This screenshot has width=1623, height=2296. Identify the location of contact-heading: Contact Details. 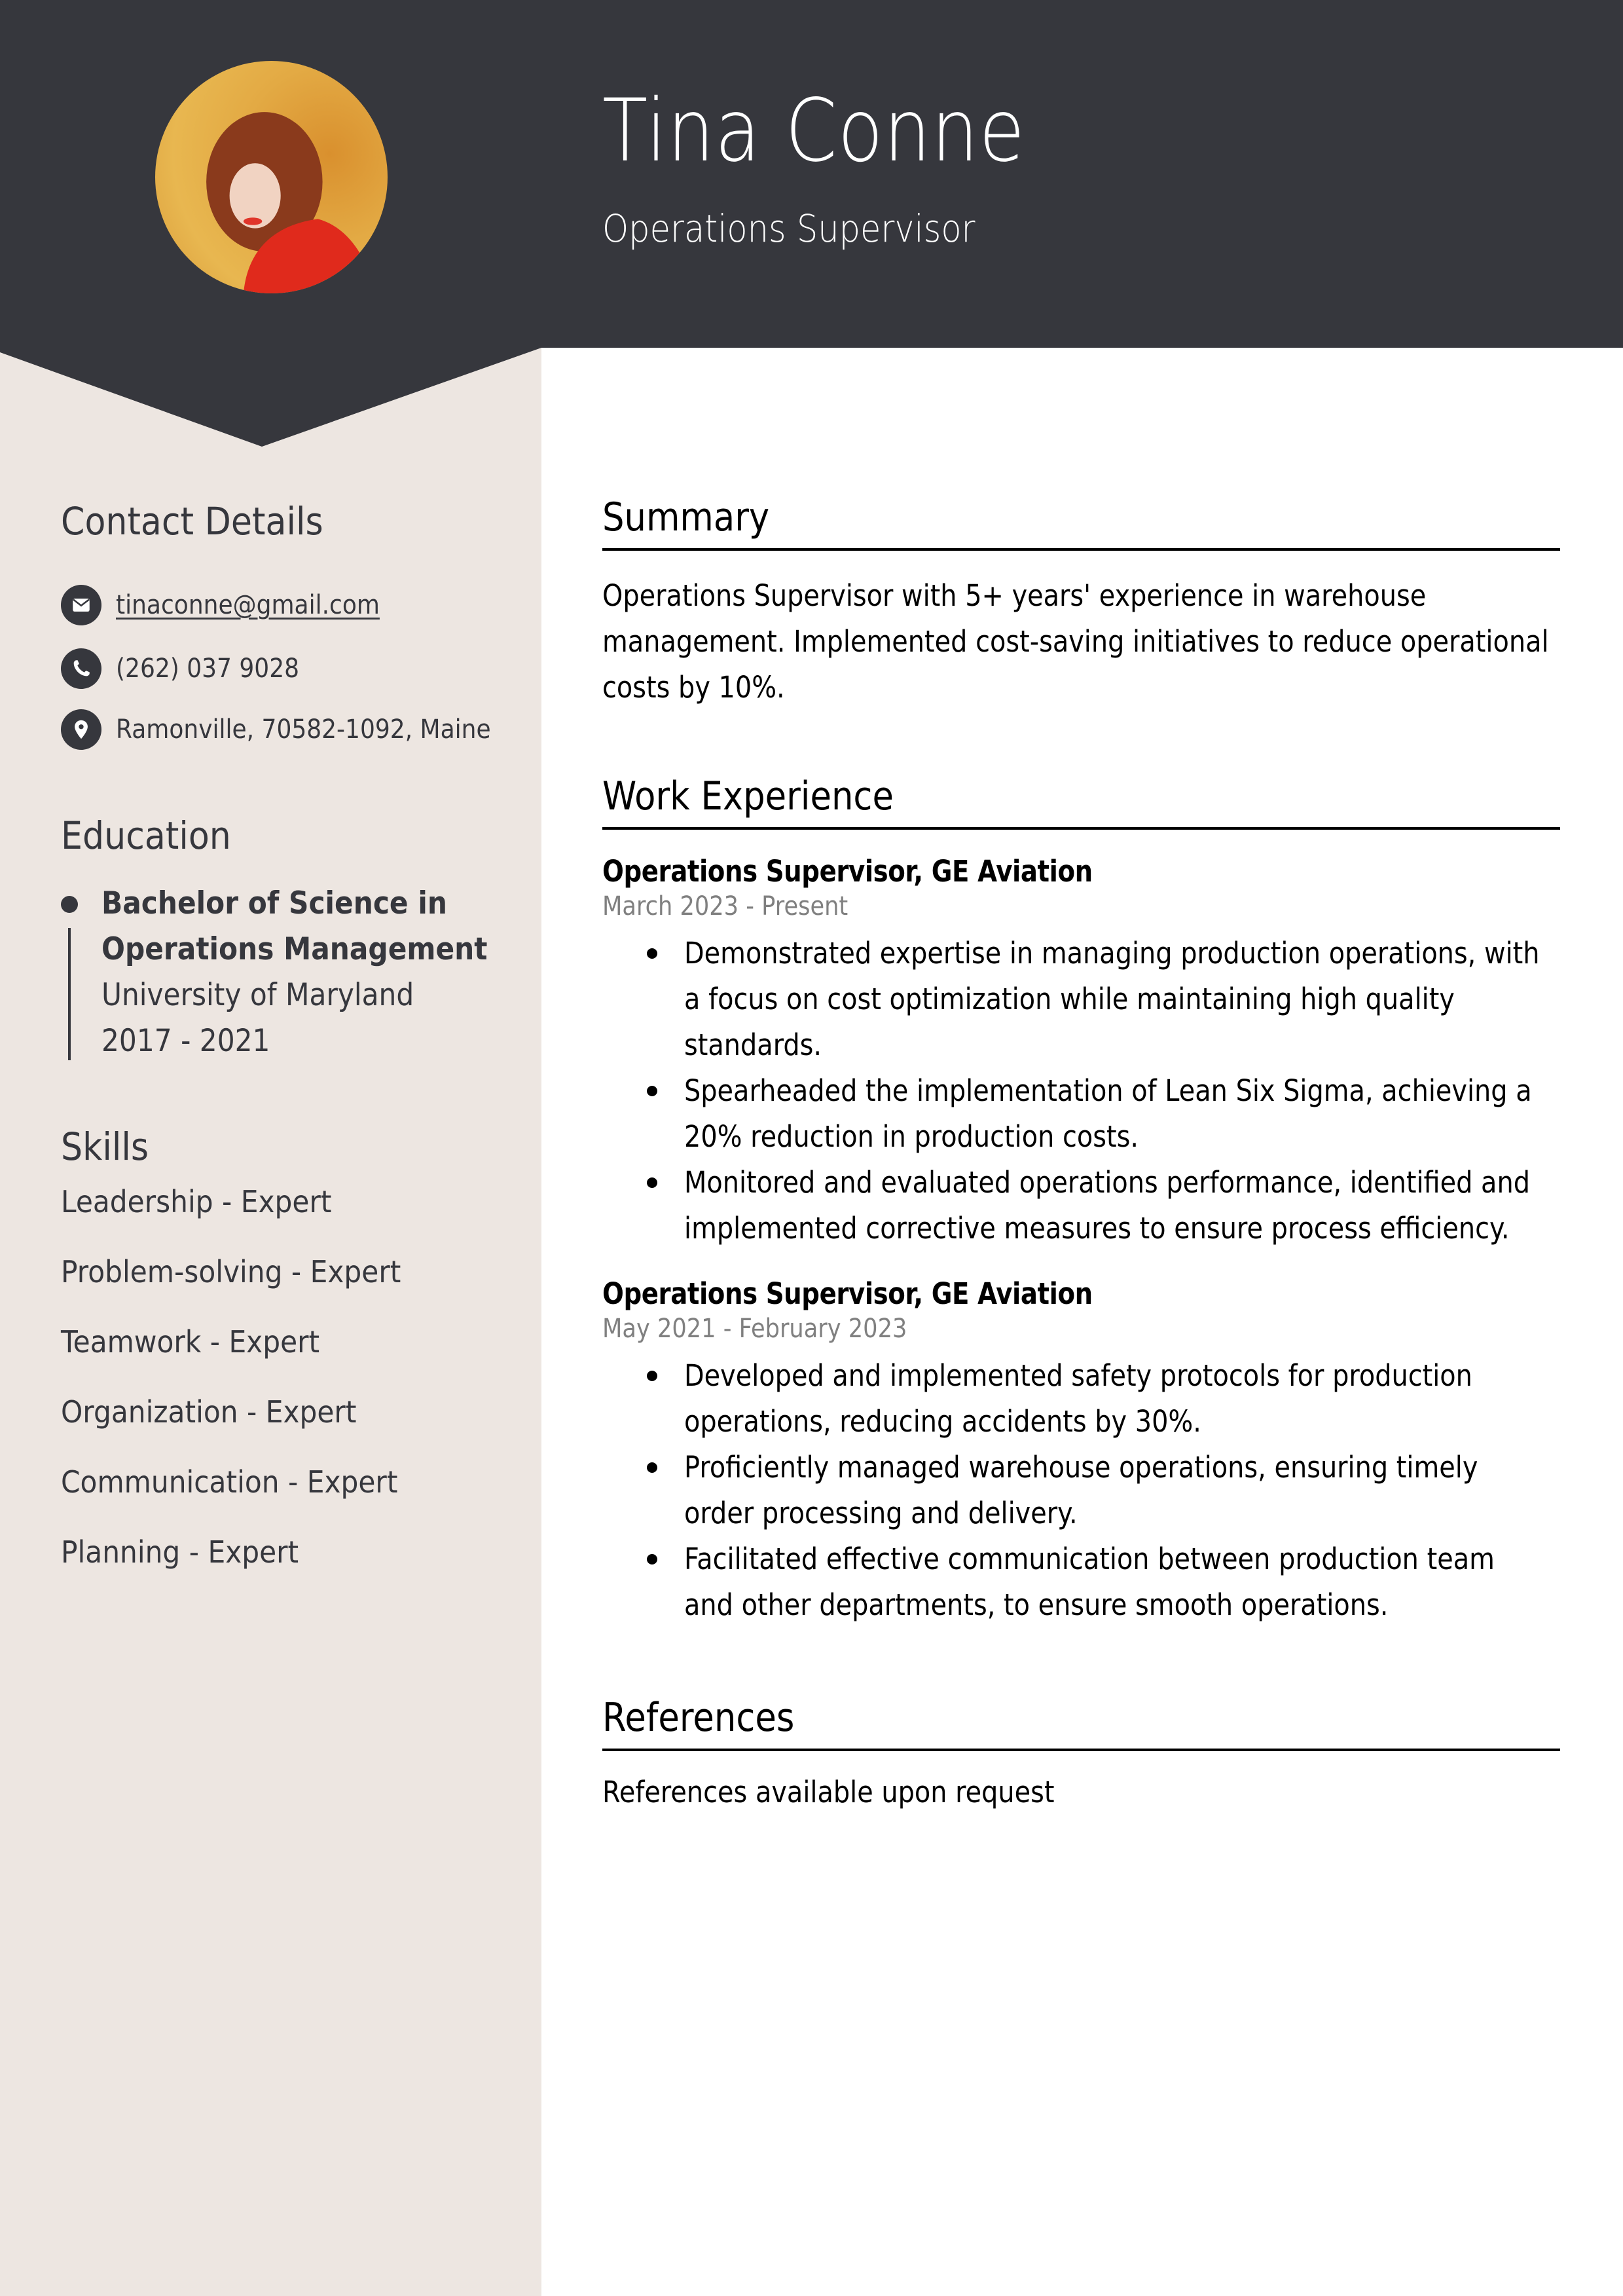
(192, 522).